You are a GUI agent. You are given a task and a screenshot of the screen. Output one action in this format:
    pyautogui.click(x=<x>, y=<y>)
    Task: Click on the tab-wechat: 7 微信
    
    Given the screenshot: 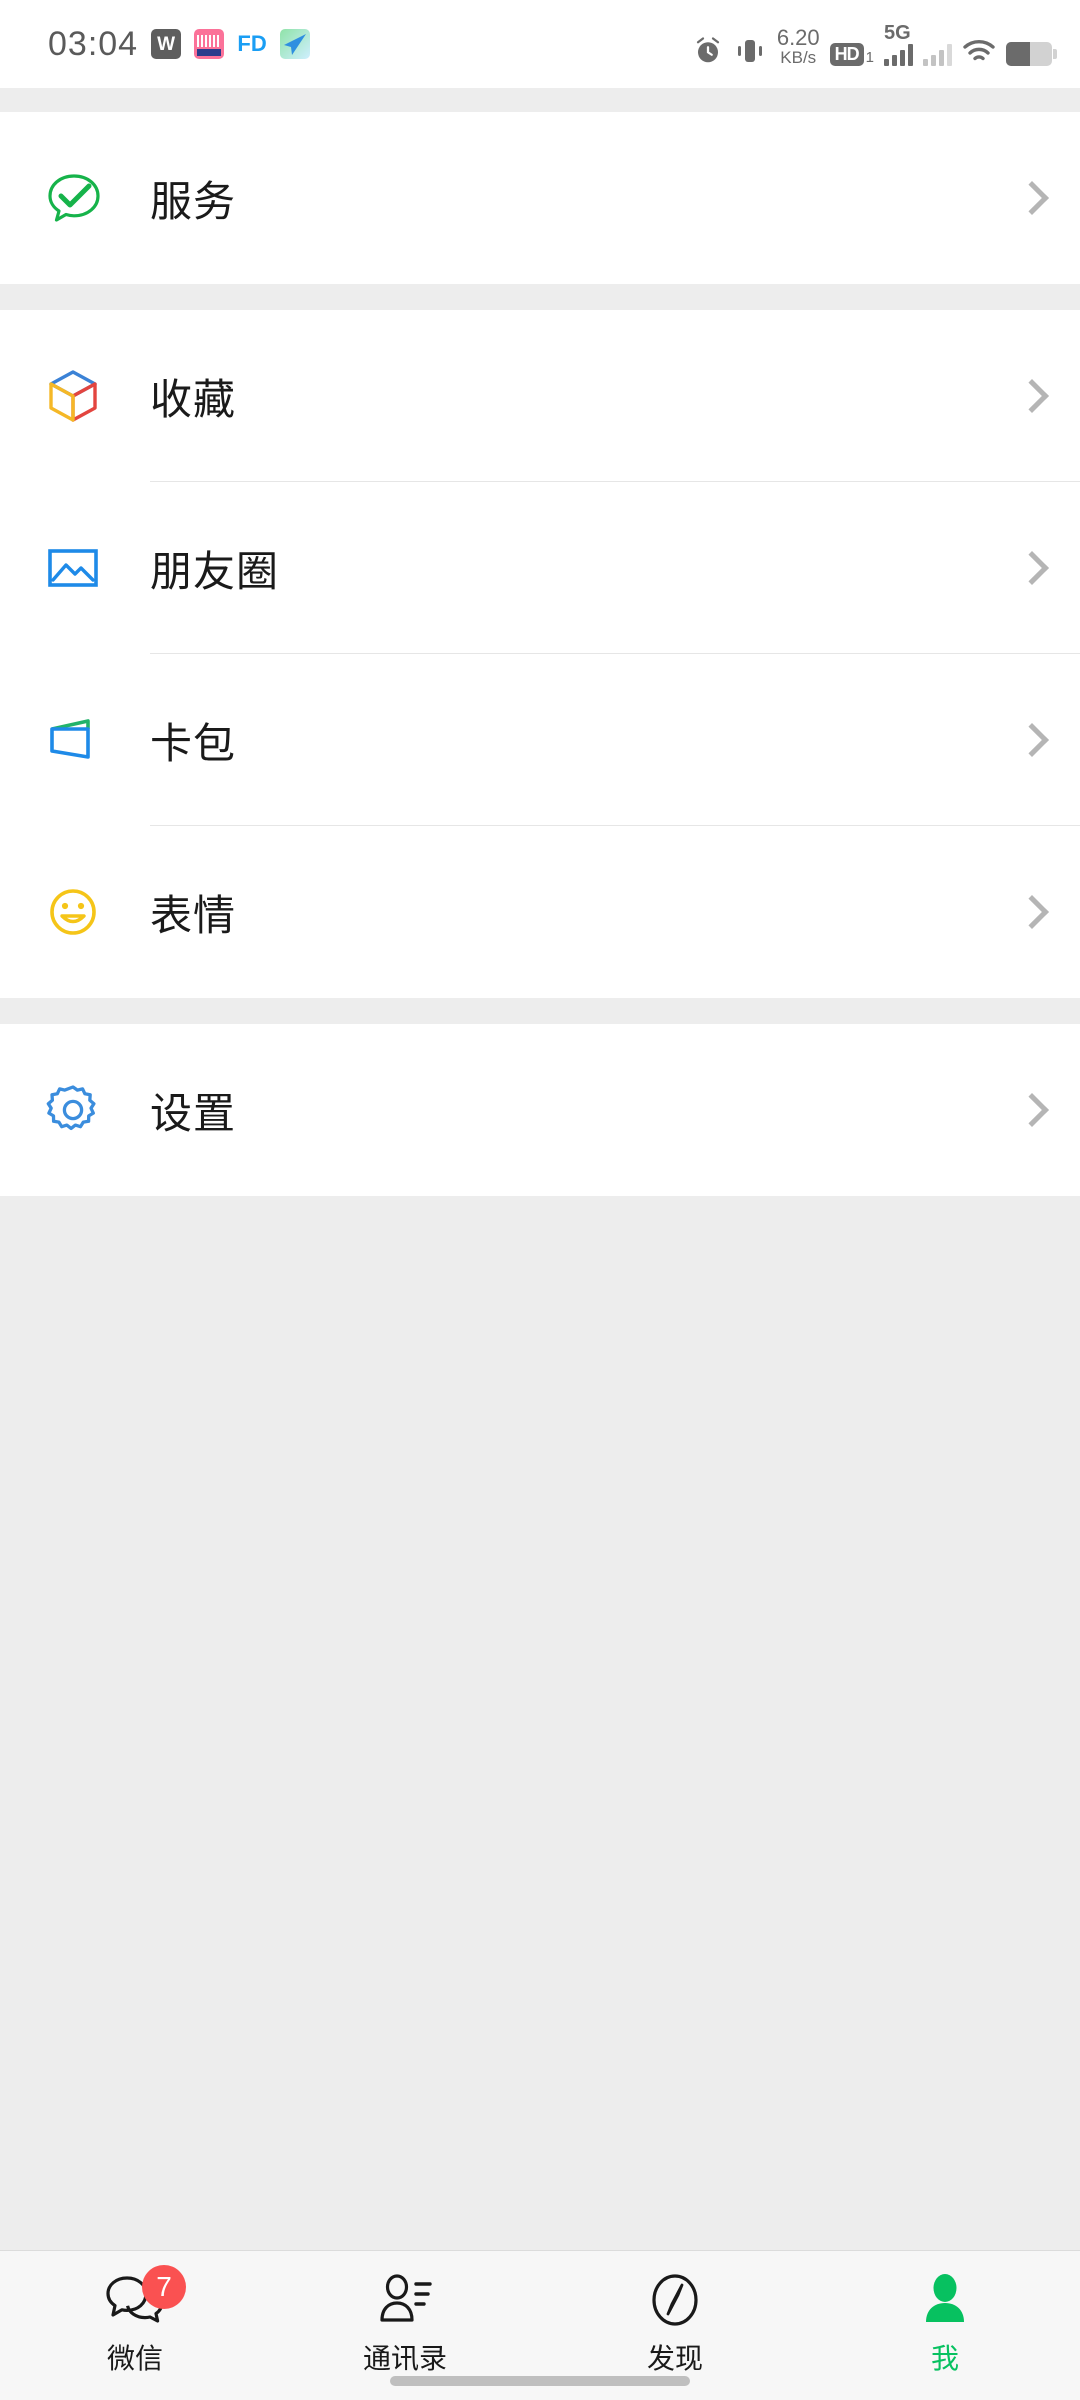 What is the action you would take?
    pyautogui.click(x=135, y=2314)
    